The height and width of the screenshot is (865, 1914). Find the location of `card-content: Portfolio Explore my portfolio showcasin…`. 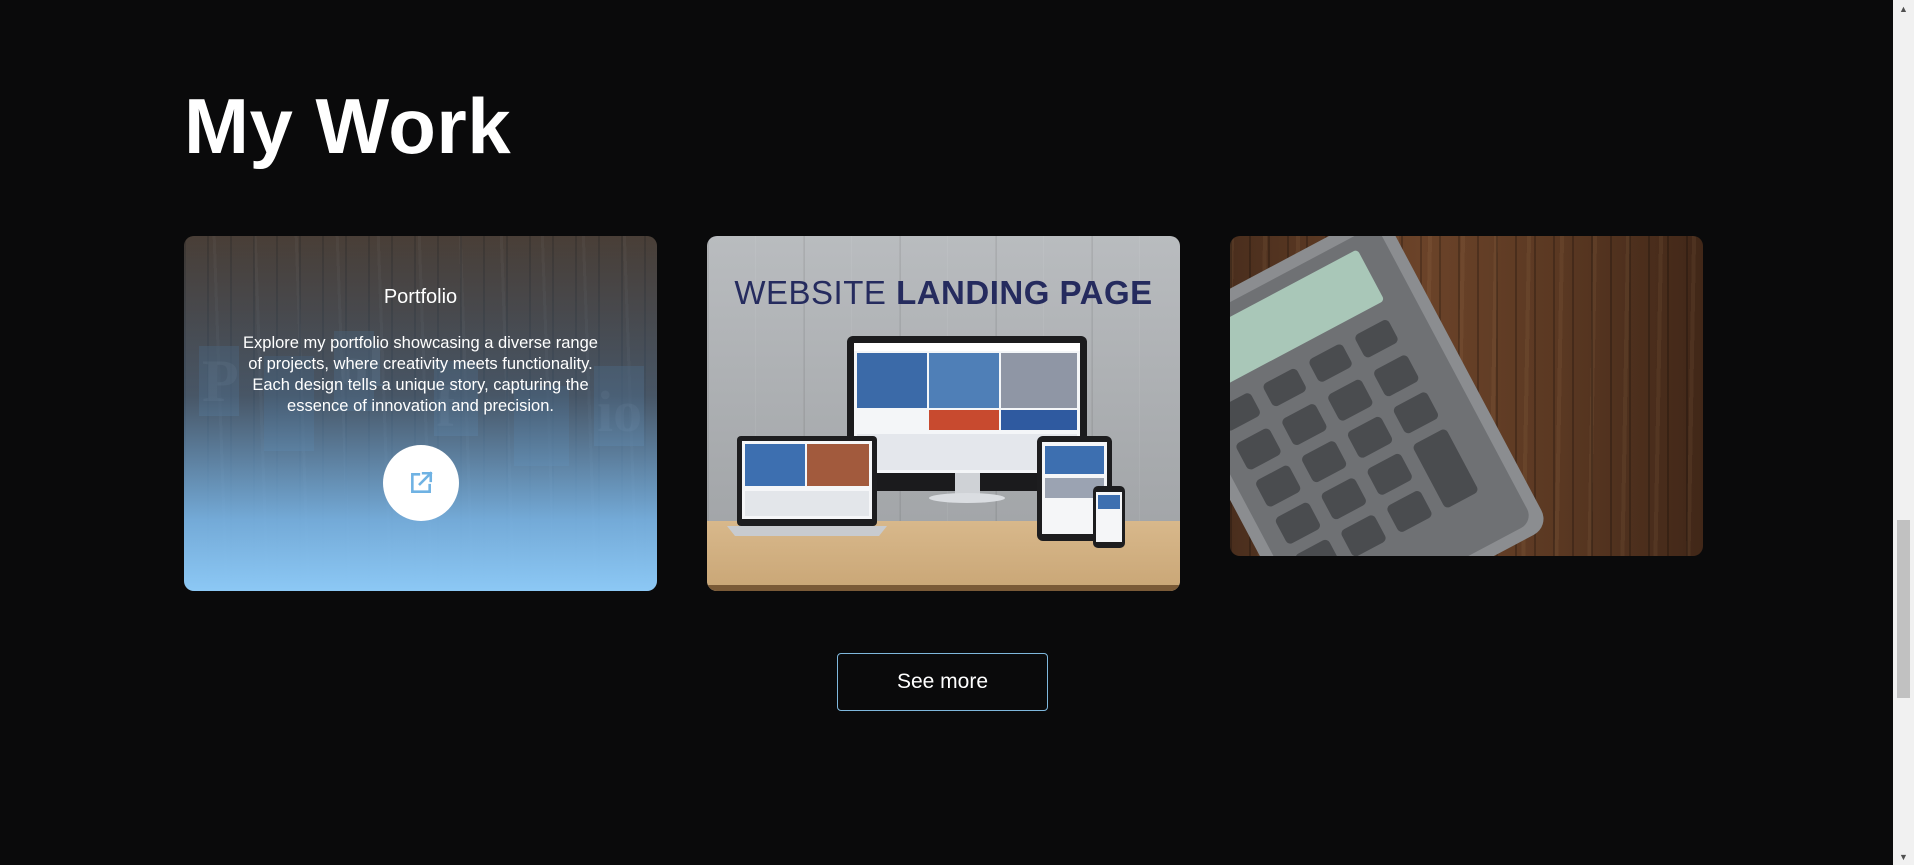

card-content: Portfolio Explore my portfolio showcasin… is located at coordinates (420, 413).